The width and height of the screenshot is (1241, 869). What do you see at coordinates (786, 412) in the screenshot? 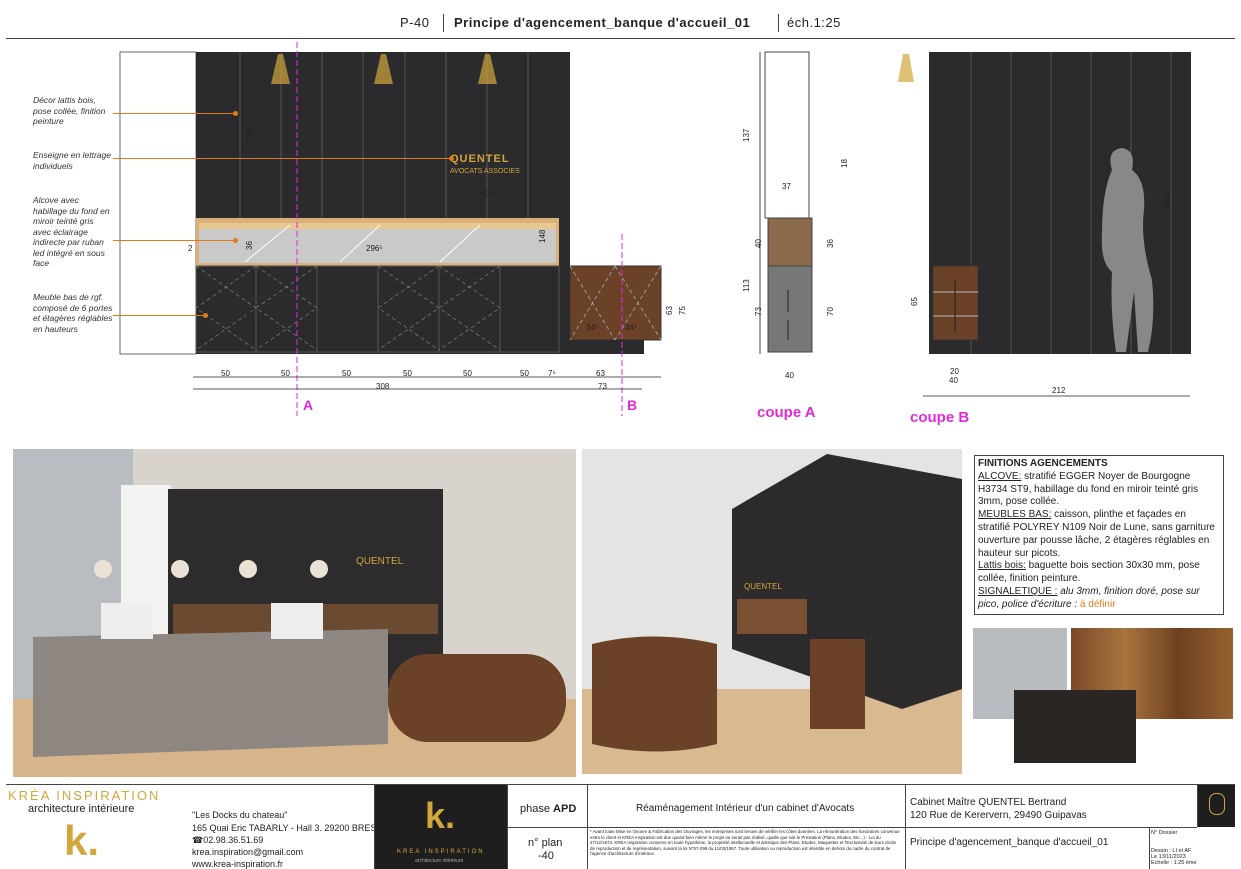
I see `coupe-a-label: coupe A` at bounding box center [786, 412].